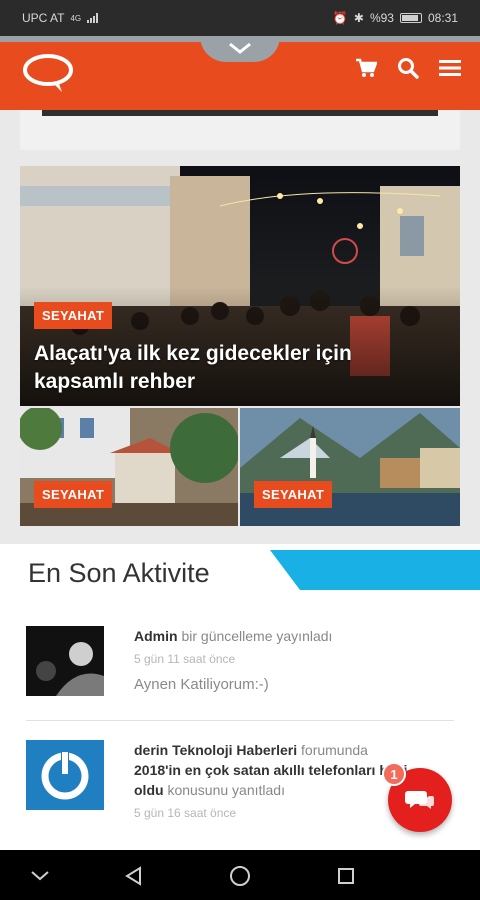  I want to click on chat-icon, so click(419, 800).